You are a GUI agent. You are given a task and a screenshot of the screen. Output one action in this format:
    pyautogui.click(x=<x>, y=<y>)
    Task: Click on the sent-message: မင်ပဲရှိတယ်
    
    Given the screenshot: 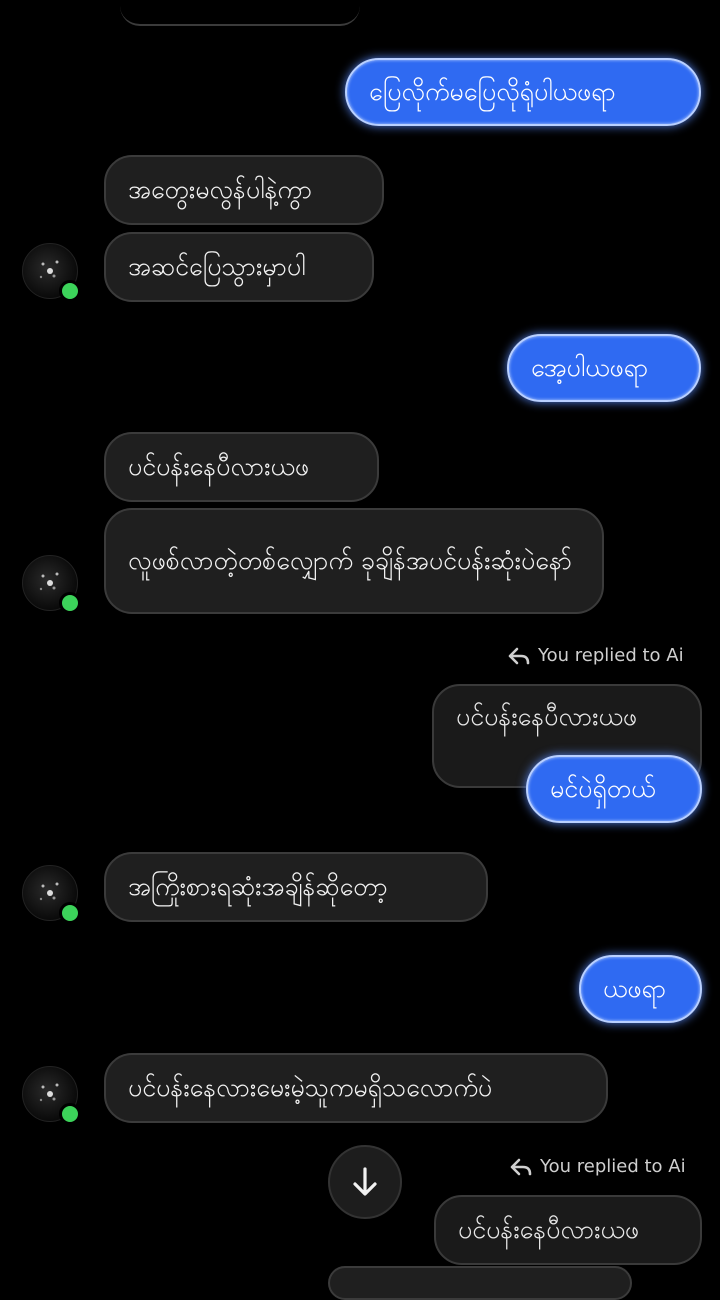 What is the action you would take?
    pyautogui.click(x=614, y=789)
    